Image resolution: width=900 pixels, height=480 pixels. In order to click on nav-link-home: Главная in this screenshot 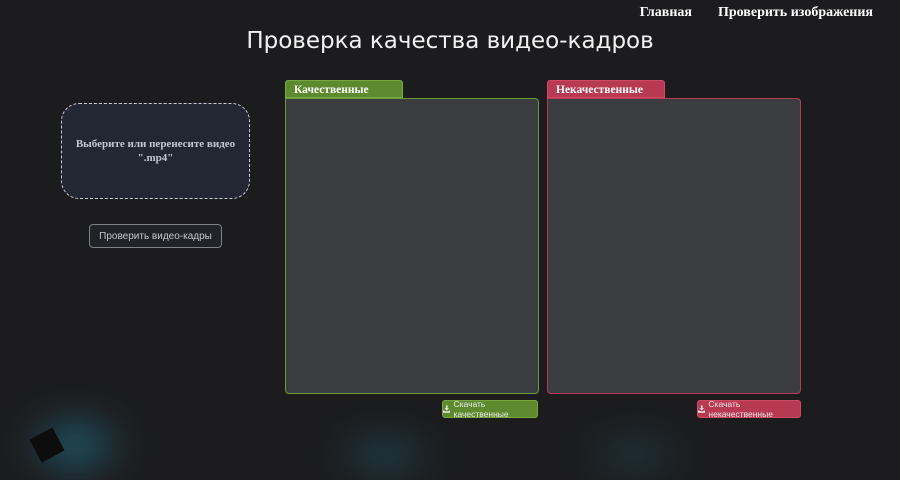, I will do `click(666, 13)`.